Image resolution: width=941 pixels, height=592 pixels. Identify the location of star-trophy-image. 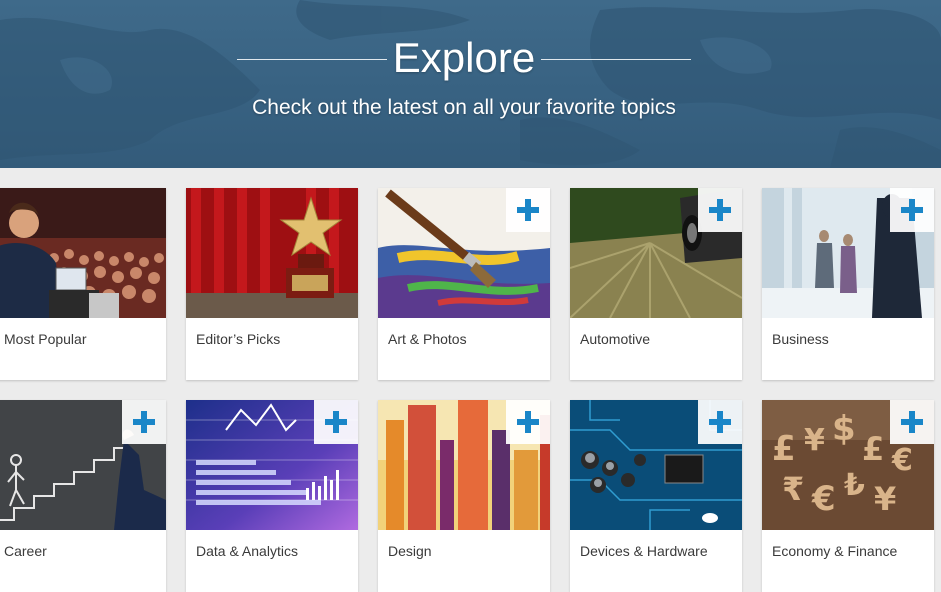
(272, 253).